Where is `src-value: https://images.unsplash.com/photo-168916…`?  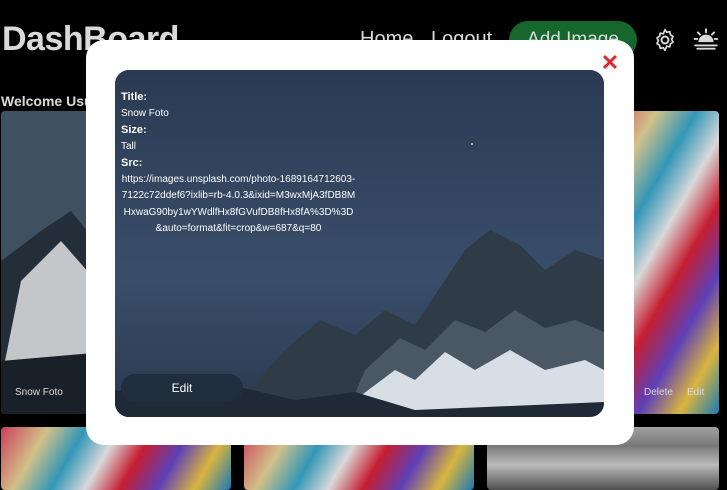
src-value: https://images.unsplash.com/photo-168916… is located at coordinates (238, 204).